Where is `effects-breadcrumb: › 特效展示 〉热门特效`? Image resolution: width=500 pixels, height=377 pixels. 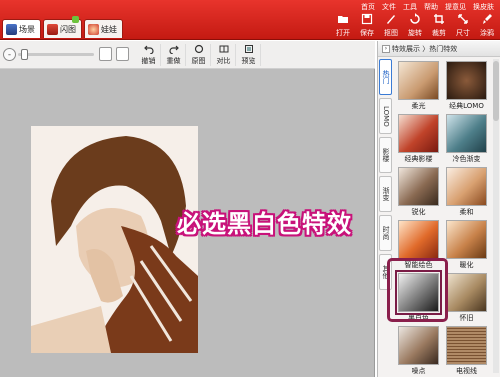 effects-breadcrumb: › 特效展示 〉热门特效 is located at coordinates (439, 49).